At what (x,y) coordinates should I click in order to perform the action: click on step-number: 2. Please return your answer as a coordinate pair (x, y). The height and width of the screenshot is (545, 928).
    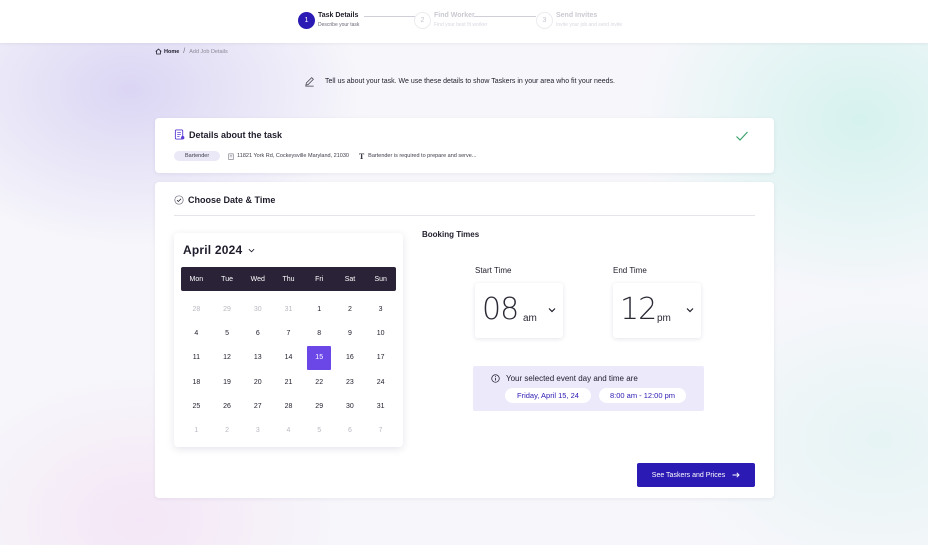
    Looking at the image, I should click on (422, 20).